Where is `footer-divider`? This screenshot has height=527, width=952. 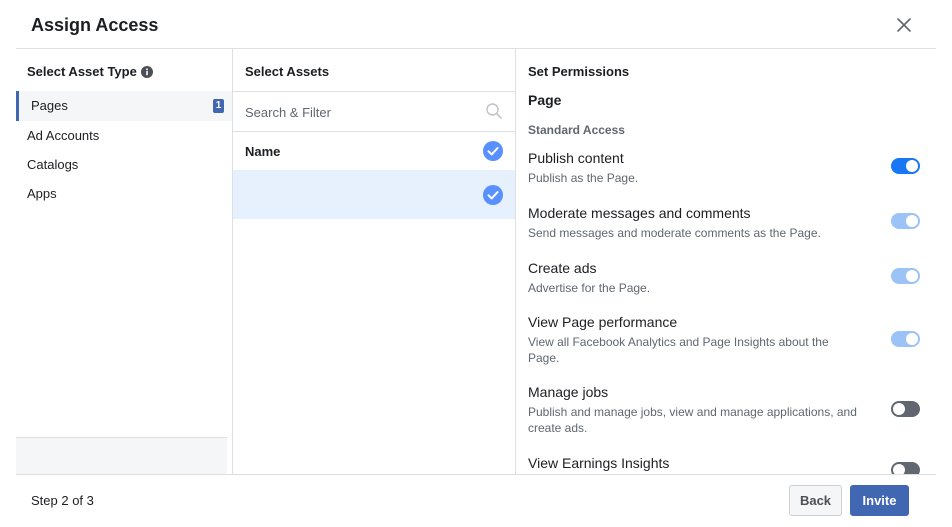 footer-divider is located at coordinates (476, 474).